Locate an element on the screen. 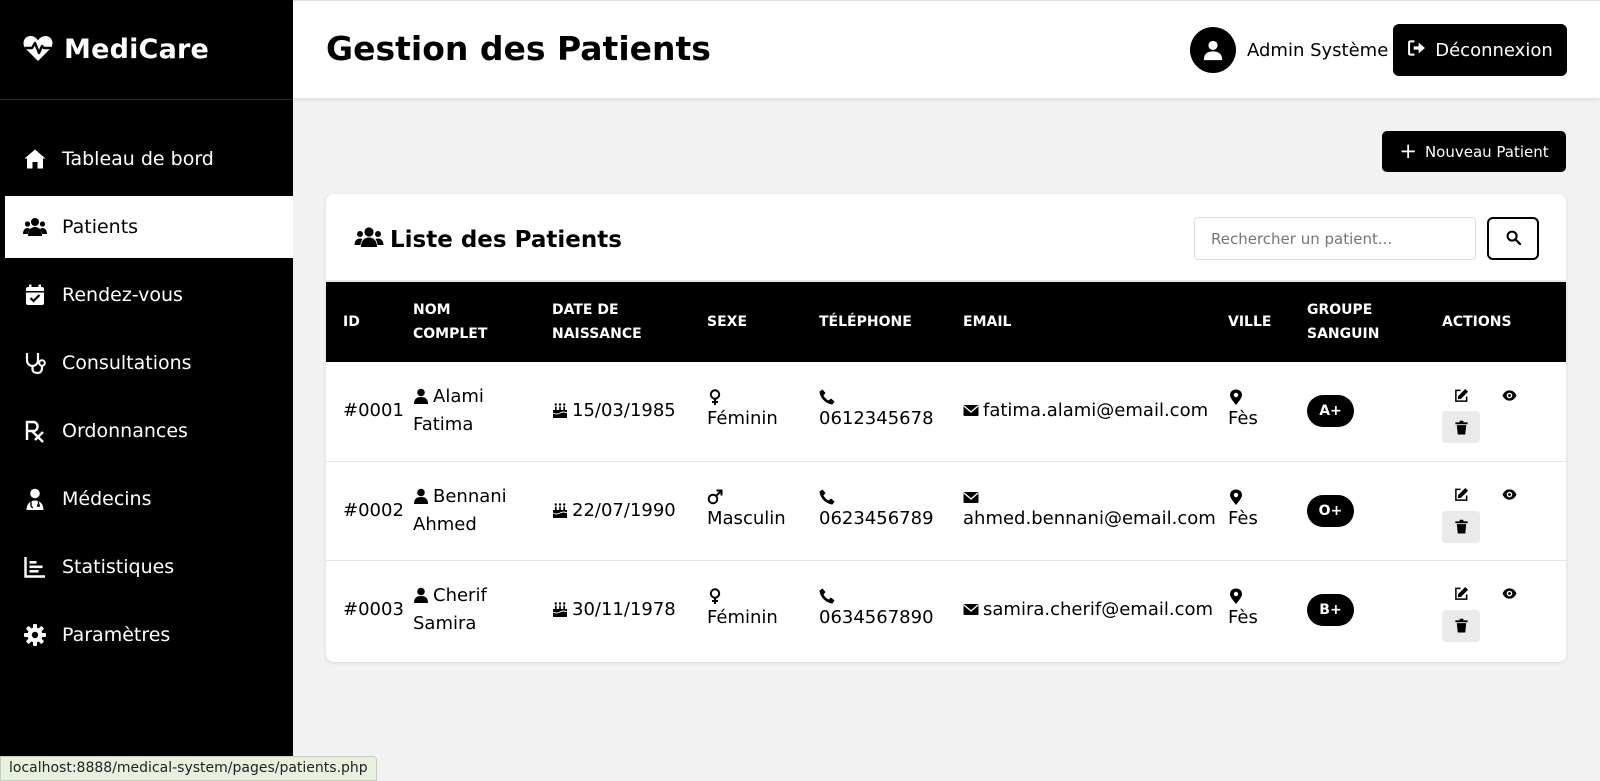  blood-group-badge: B+ is located at coordinates (1330, 609).